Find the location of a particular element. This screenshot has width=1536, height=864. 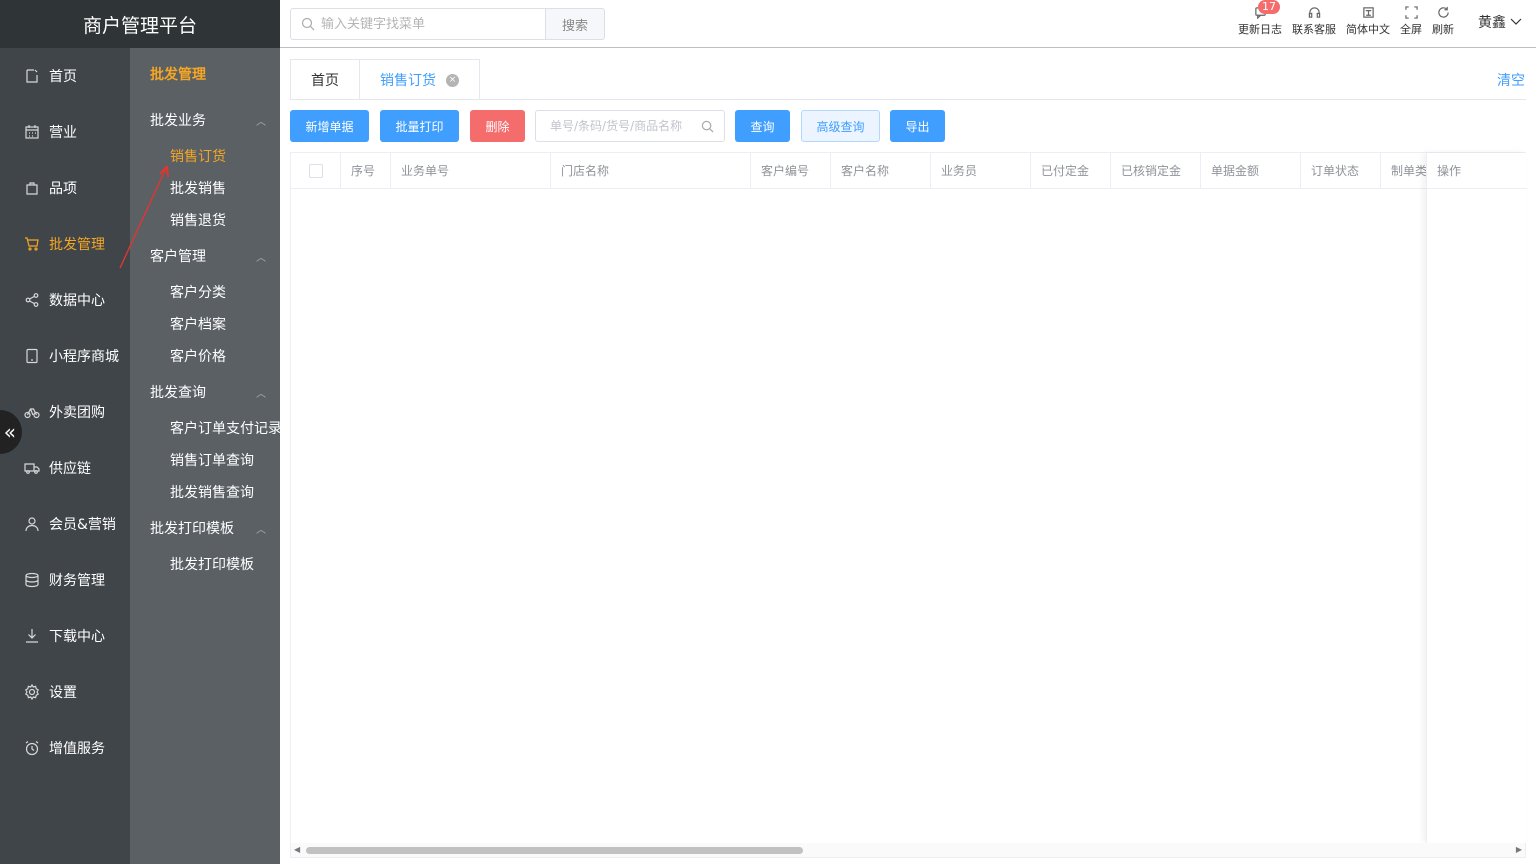

nav-item-data-center: 数据中心 is located at coordinates (65, 300).